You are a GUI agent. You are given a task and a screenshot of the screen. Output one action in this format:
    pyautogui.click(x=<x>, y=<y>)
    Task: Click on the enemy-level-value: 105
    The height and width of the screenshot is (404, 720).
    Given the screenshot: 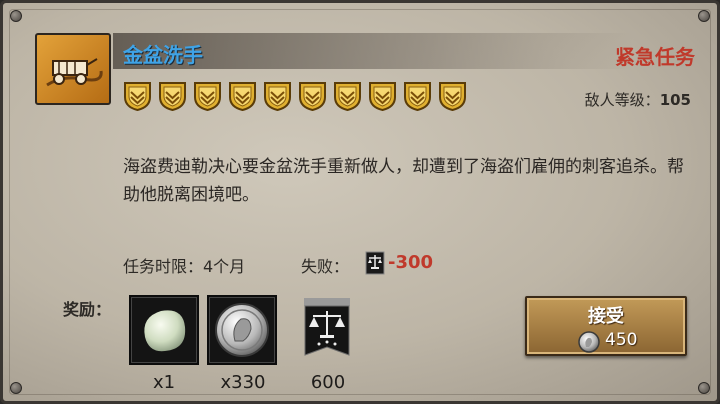 What is the action you would take?
    pyautogui.click(x=675, y=100)
    